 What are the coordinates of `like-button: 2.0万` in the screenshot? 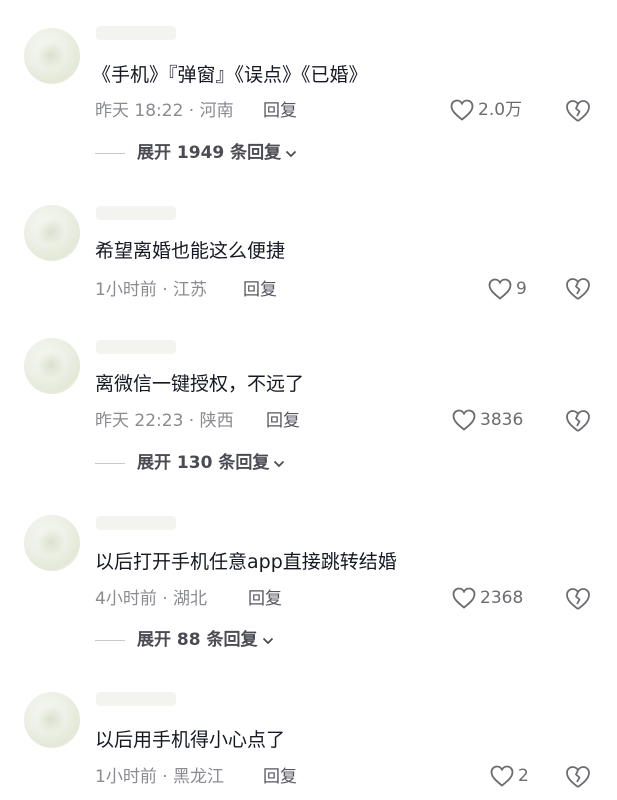 It's located at (486, 110).